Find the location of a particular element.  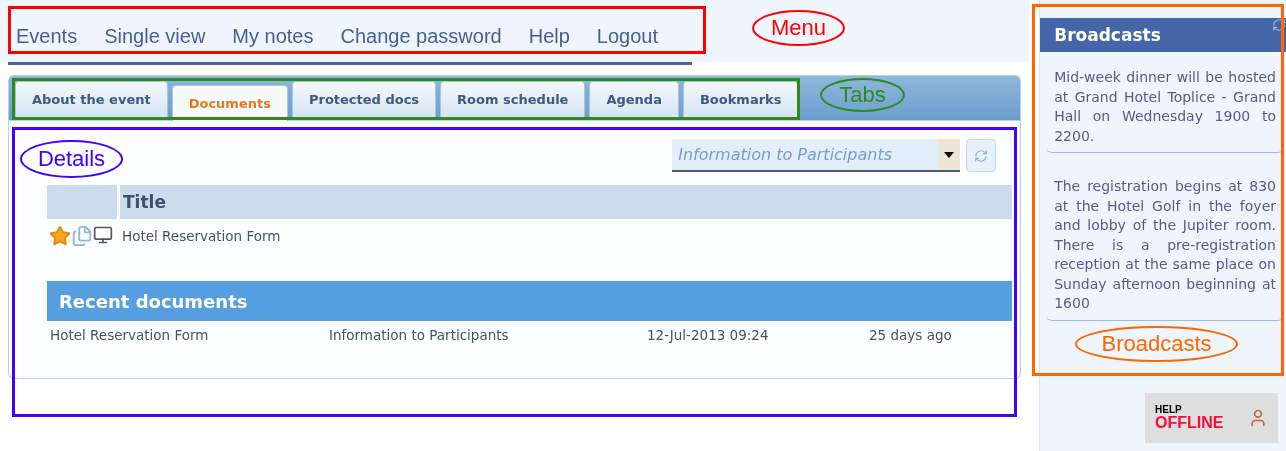

annotation-label: Tabs is located at coordinates (862, 95).